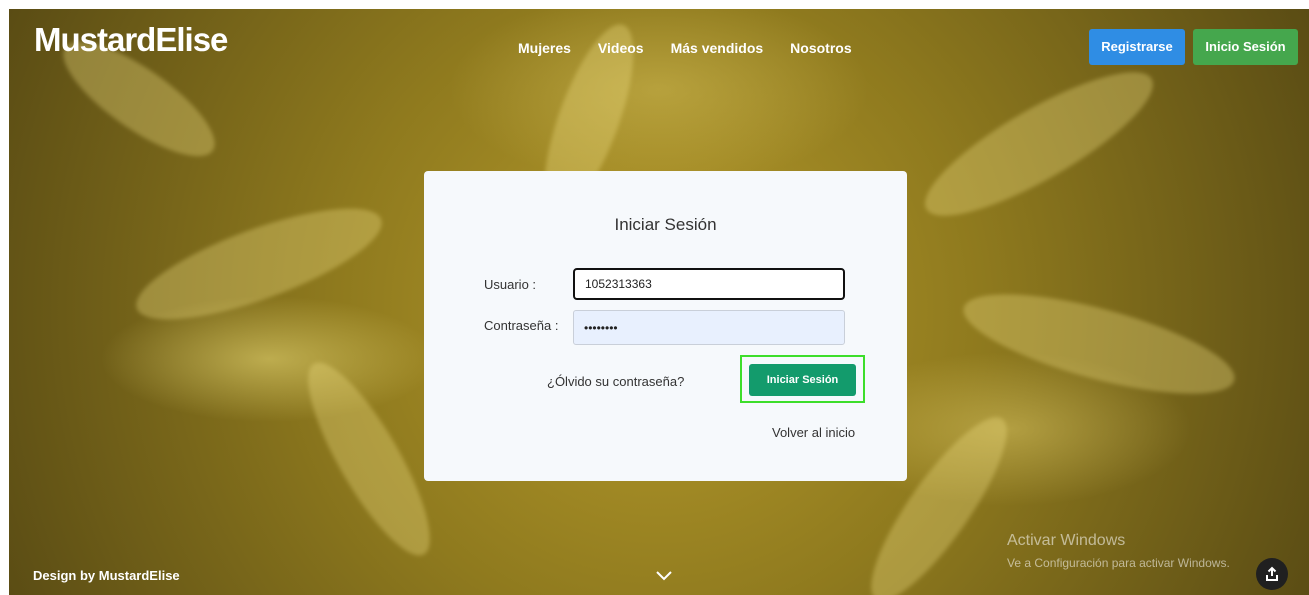 This screenshot has width=1309, height=595. I want to click on password-input, so click(709, 327).